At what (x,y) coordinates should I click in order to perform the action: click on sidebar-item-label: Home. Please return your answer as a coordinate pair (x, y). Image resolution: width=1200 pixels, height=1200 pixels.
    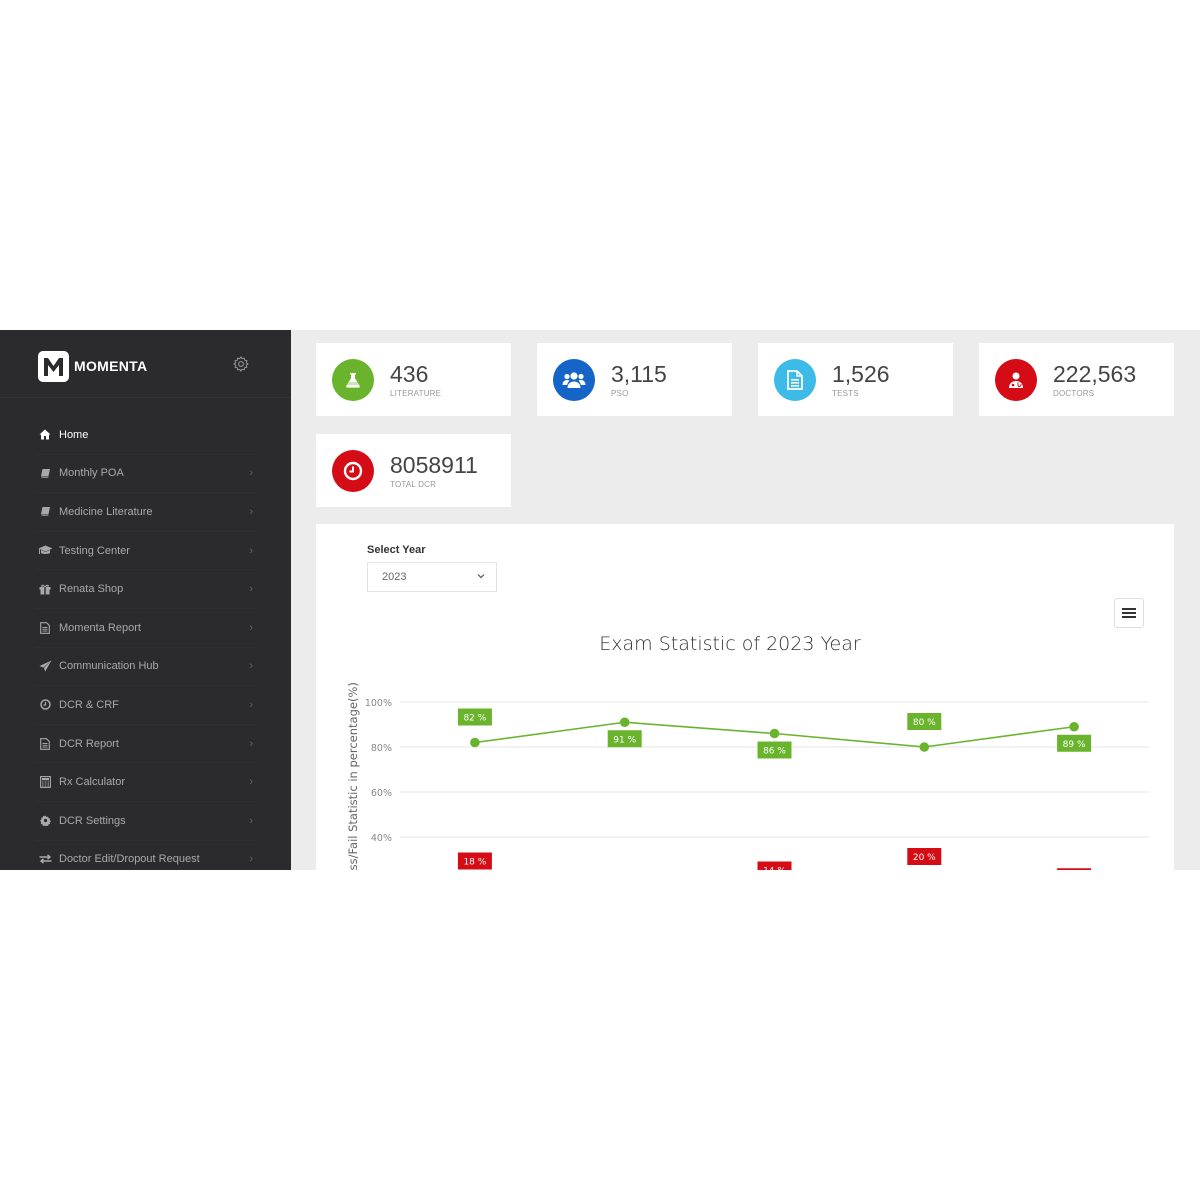
    Looking at the image, I should click on (74, 434).